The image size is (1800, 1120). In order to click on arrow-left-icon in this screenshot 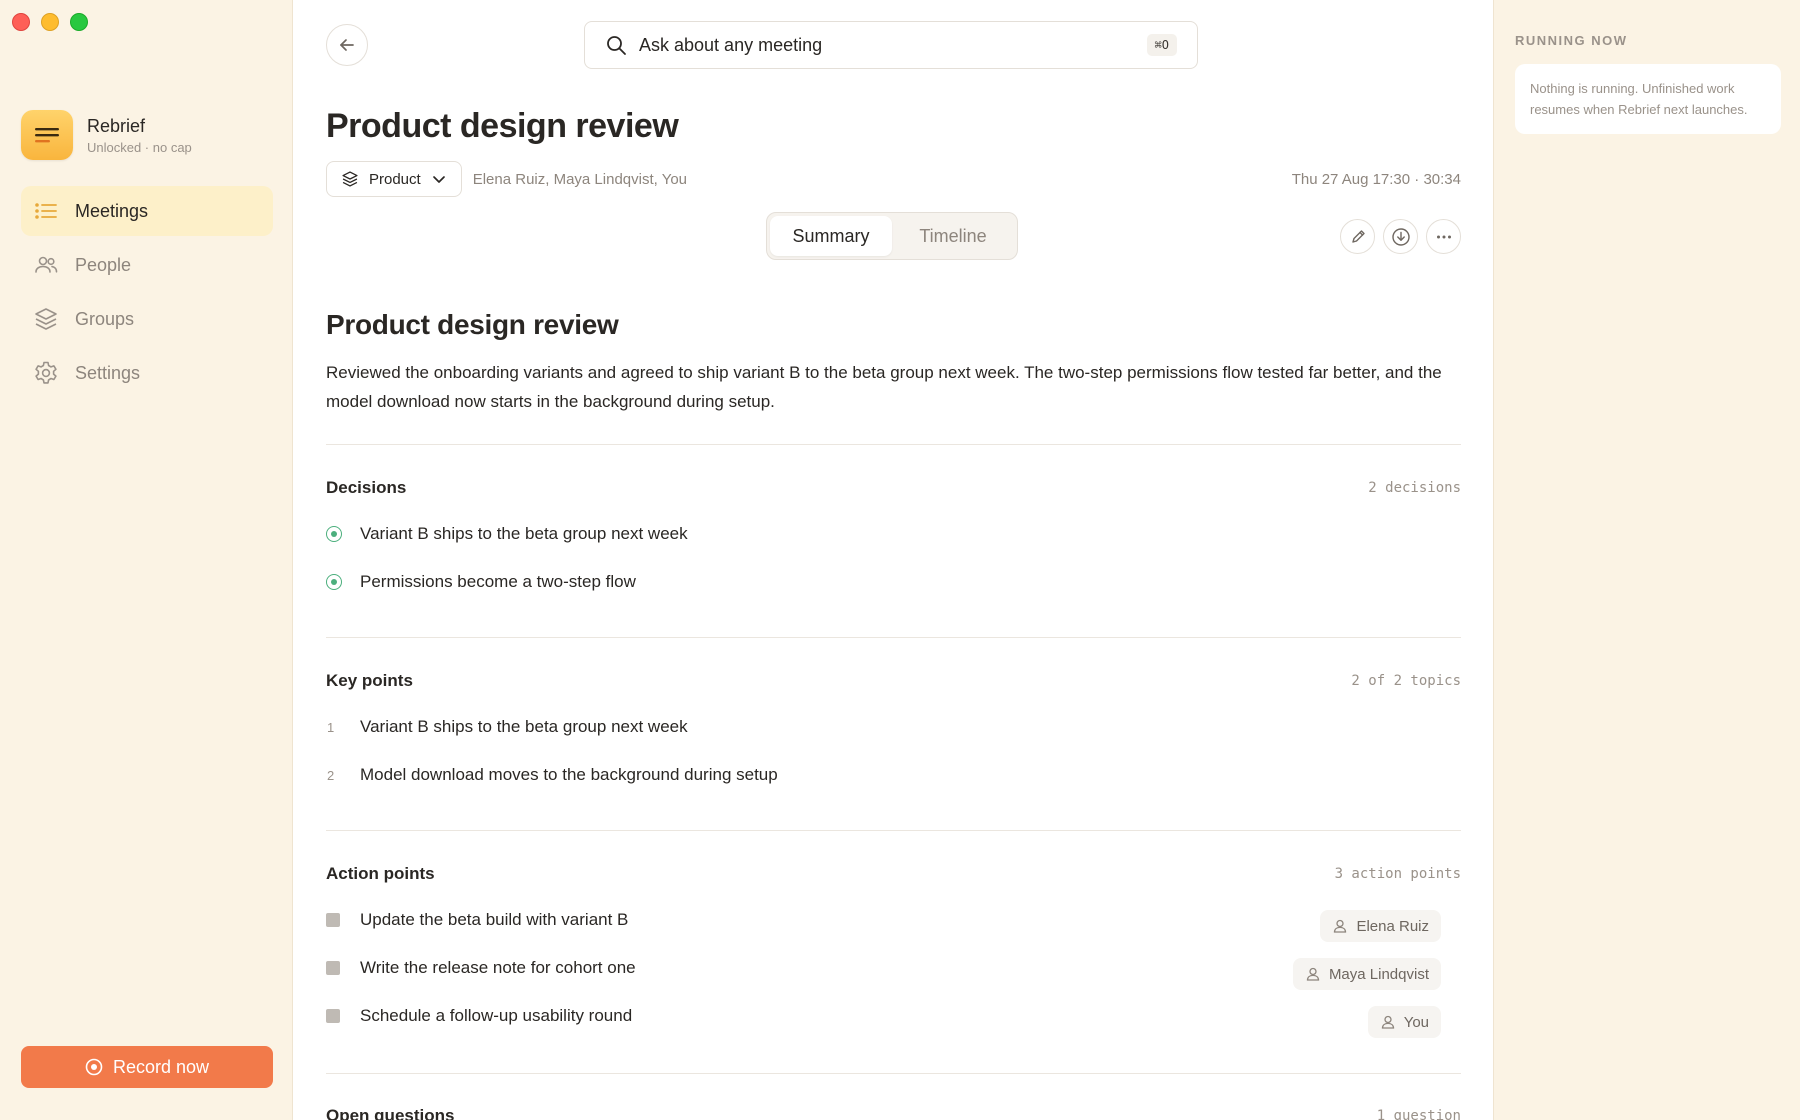, I will do `click(347, 45)`.